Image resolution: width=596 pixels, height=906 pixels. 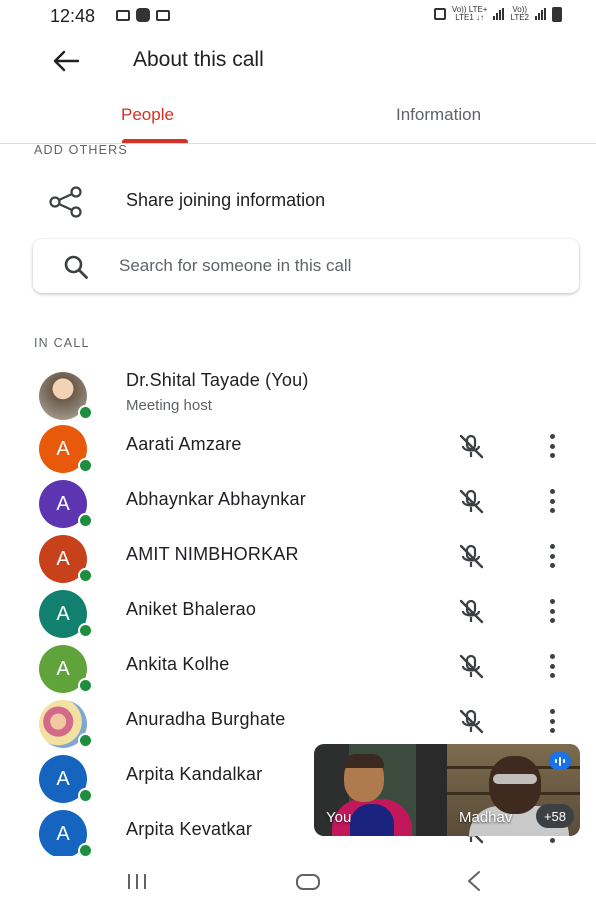 I want to click on speaker-video-glasses, so click(x=515, y=779).